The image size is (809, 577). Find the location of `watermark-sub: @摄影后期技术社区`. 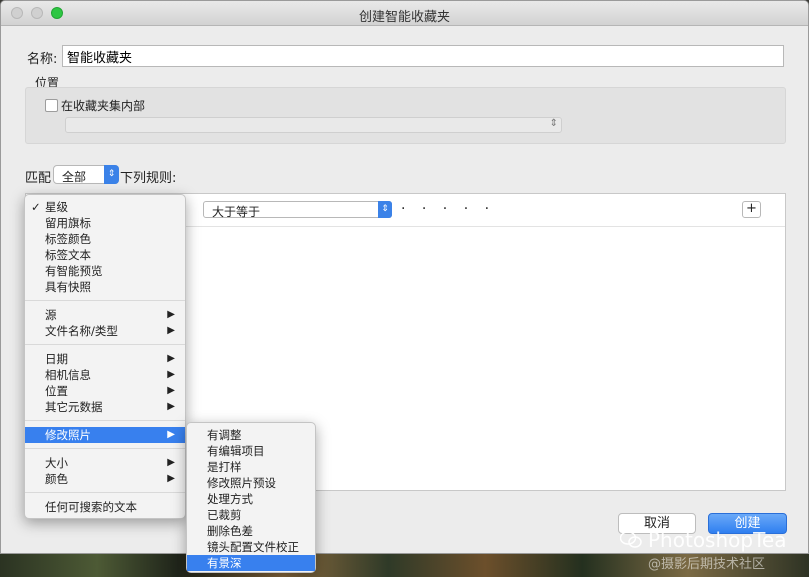

watermark-sub: @摄影后期技术社区 is located at coordinates (707, 564).